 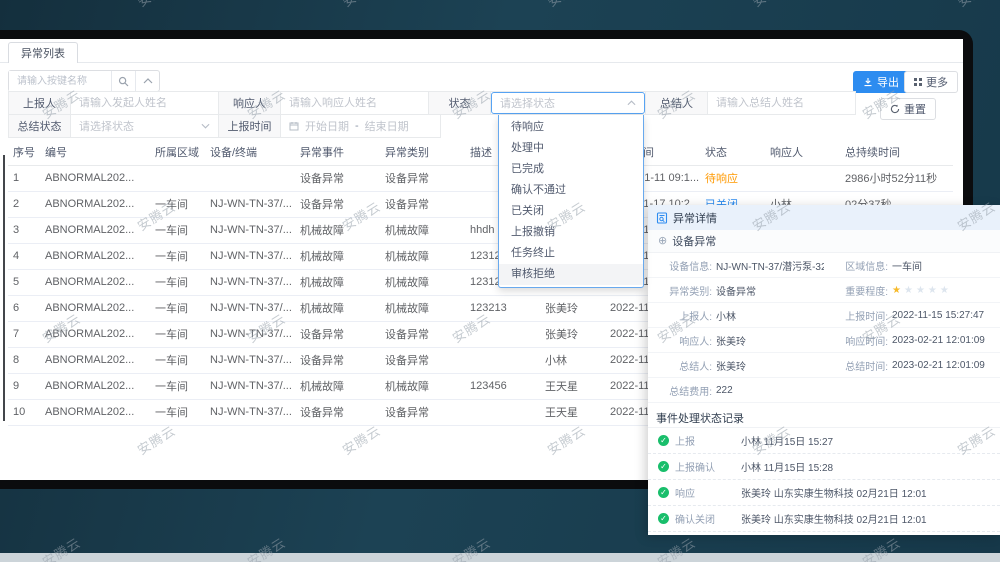 I want to click on reporter-input, so click(x=144, y=103).